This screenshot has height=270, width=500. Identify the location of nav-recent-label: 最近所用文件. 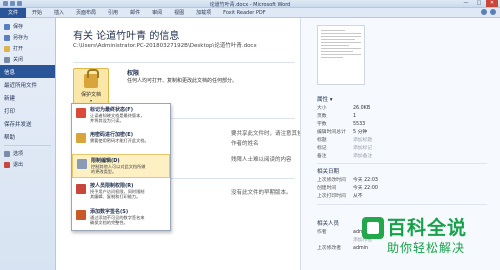
(21, 85).